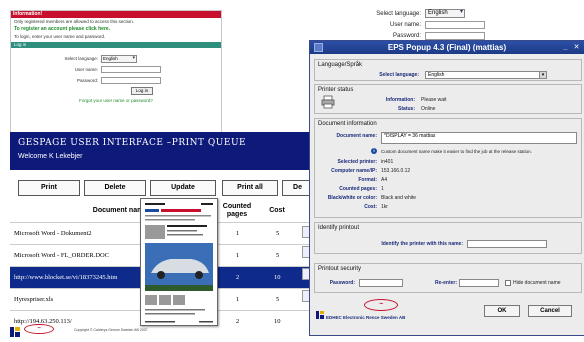 The width and height of the screenshot is (584, 342). Describe the element at coordinates (479, 283) in the screenshot. I see `reenter-input` at that location.